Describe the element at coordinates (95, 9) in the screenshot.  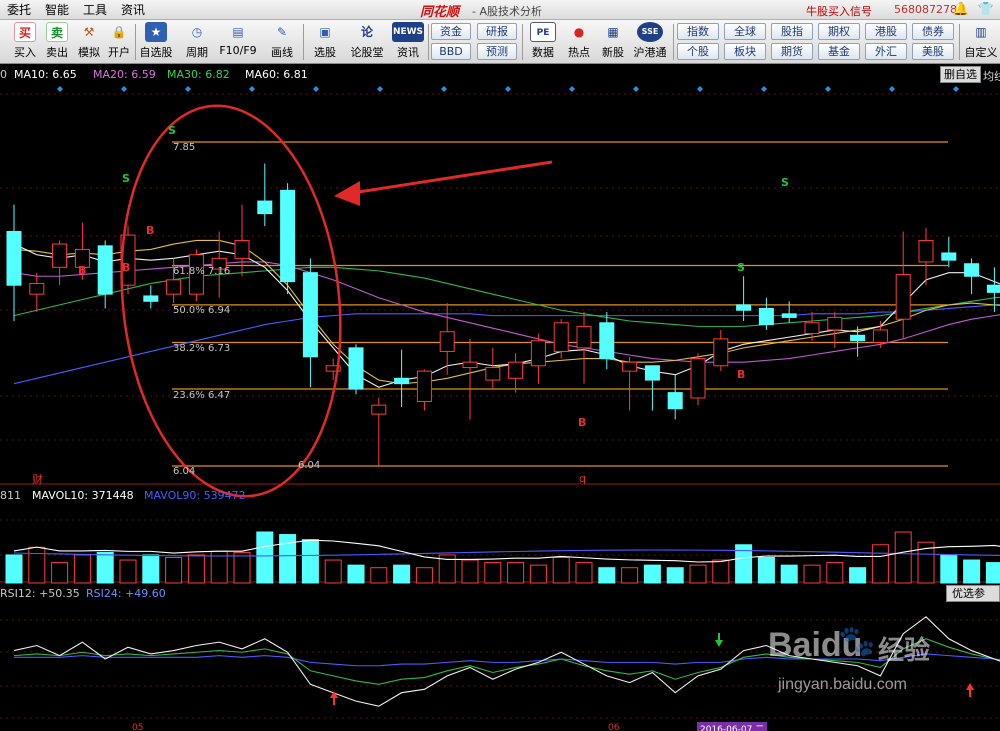
I see `menu-item-tools: 工具` at that location.